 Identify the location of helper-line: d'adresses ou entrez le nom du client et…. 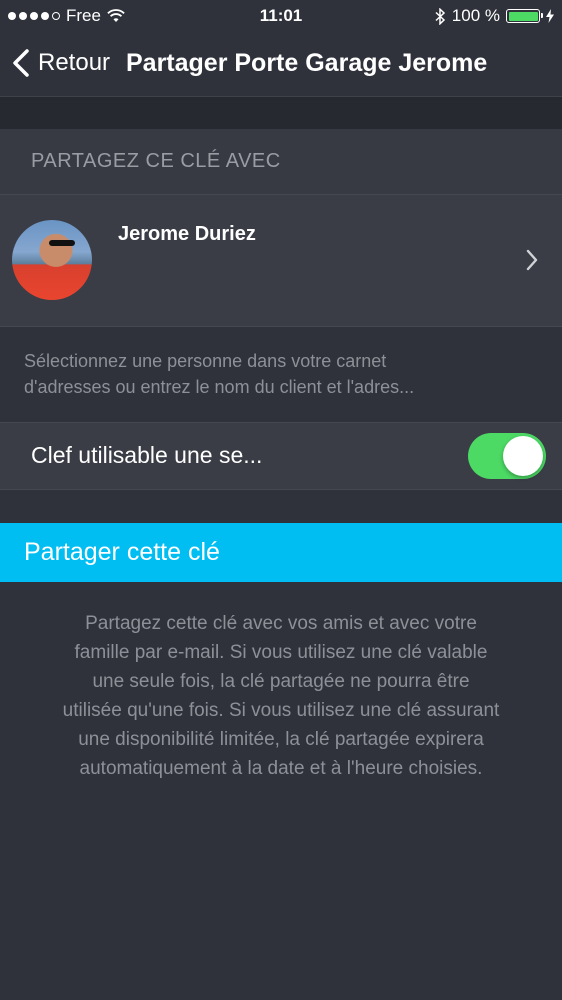
(219, 387).